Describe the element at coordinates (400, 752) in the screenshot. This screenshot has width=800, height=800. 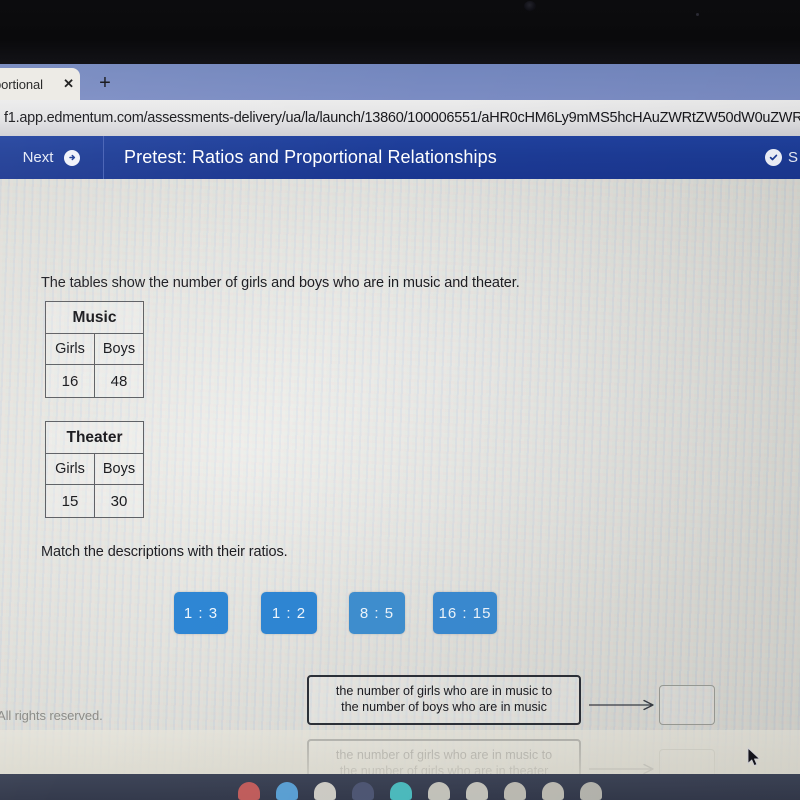
I see `footer-band` at that location.